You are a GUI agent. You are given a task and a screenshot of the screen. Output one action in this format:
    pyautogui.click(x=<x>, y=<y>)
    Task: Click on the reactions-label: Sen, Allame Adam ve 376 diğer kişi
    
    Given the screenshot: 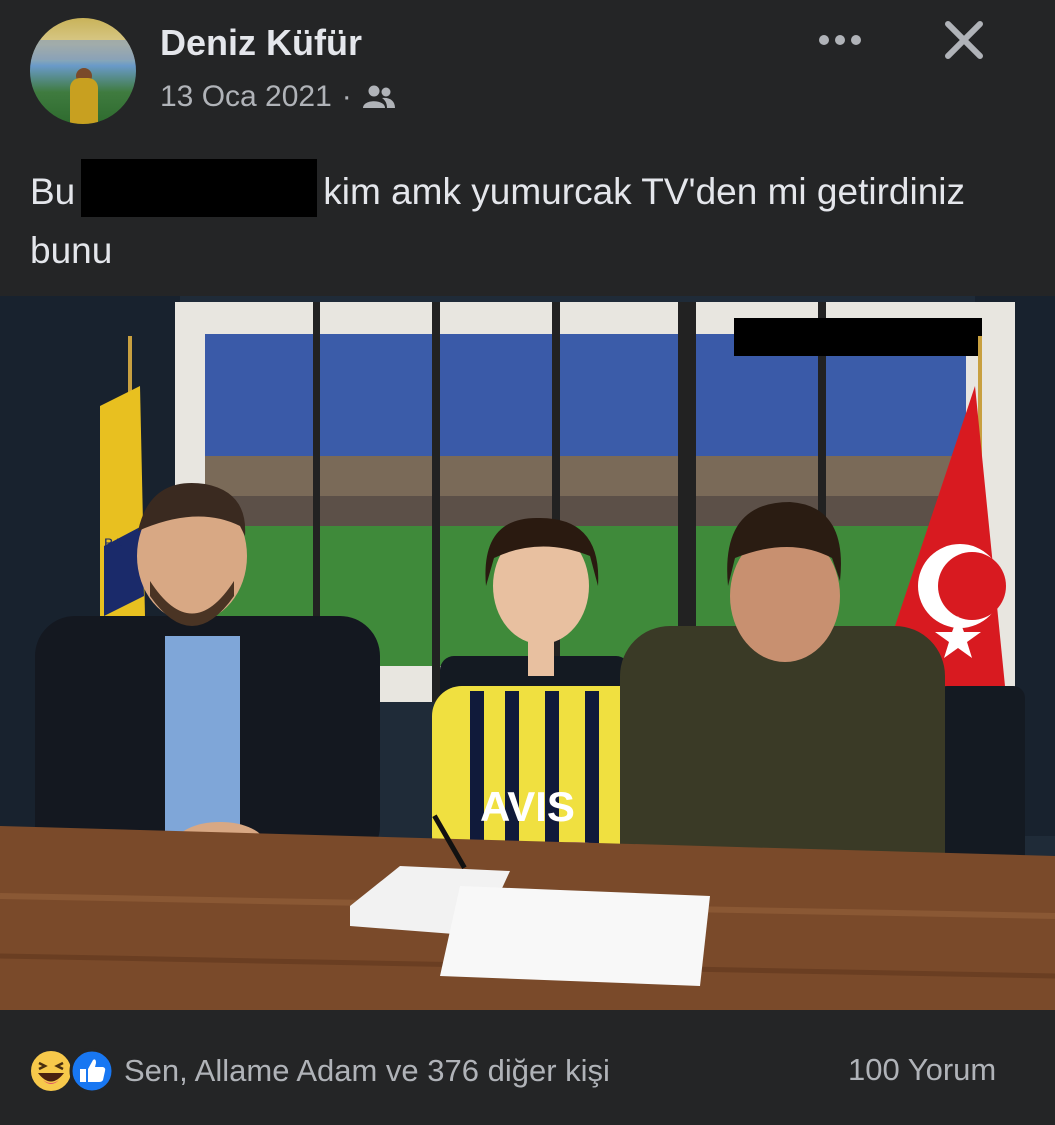 What is the action you would take?
    pyautogui.click(x=367, y=1070)
    